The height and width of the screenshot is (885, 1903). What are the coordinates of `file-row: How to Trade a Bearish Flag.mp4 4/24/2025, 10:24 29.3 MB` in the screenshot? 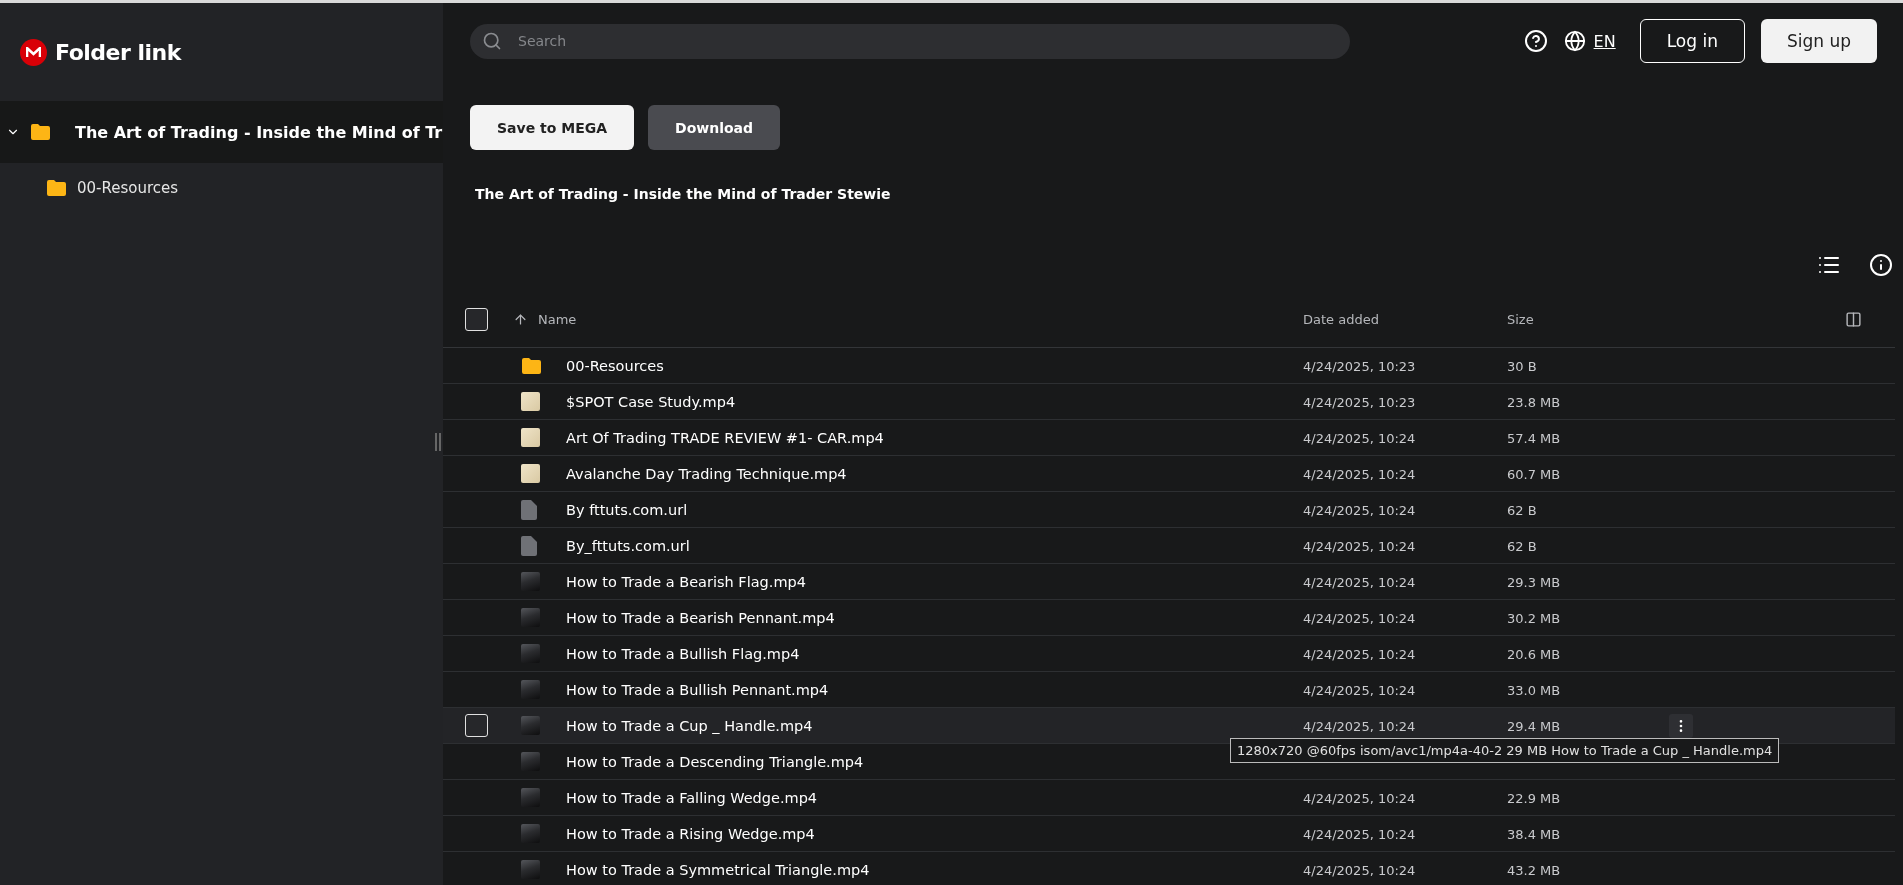 It's located at (1169, 582).